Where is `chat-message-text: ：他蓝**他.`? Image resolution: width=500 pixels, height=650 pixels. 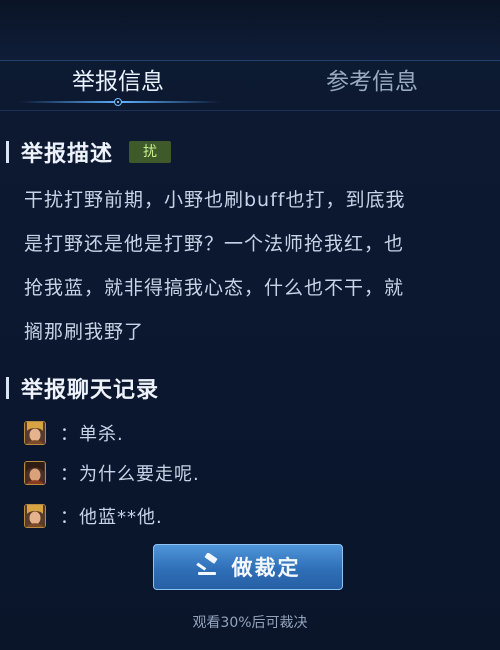 chat-message-text: ：他蓝**他. is located at coordinates (111, 517).